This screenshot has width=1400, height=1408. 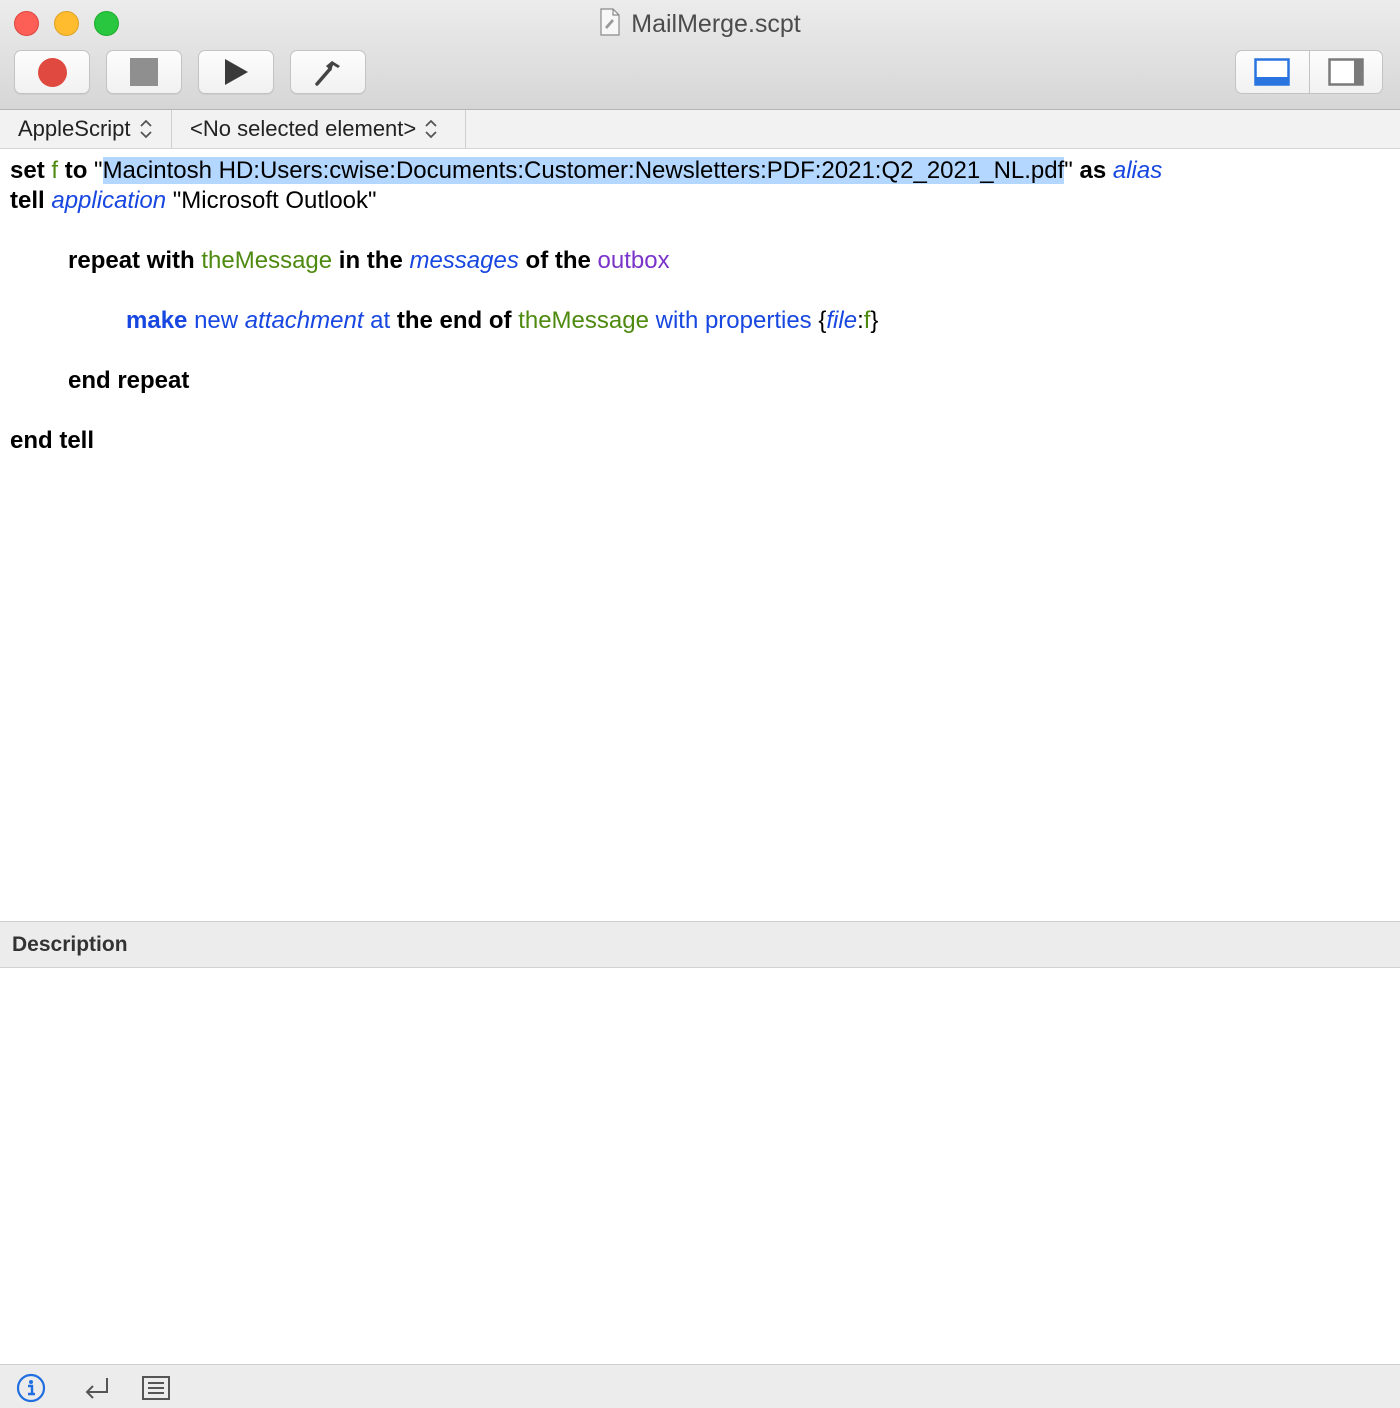 I want to click on keyword: to, so click(x=76, y=170).